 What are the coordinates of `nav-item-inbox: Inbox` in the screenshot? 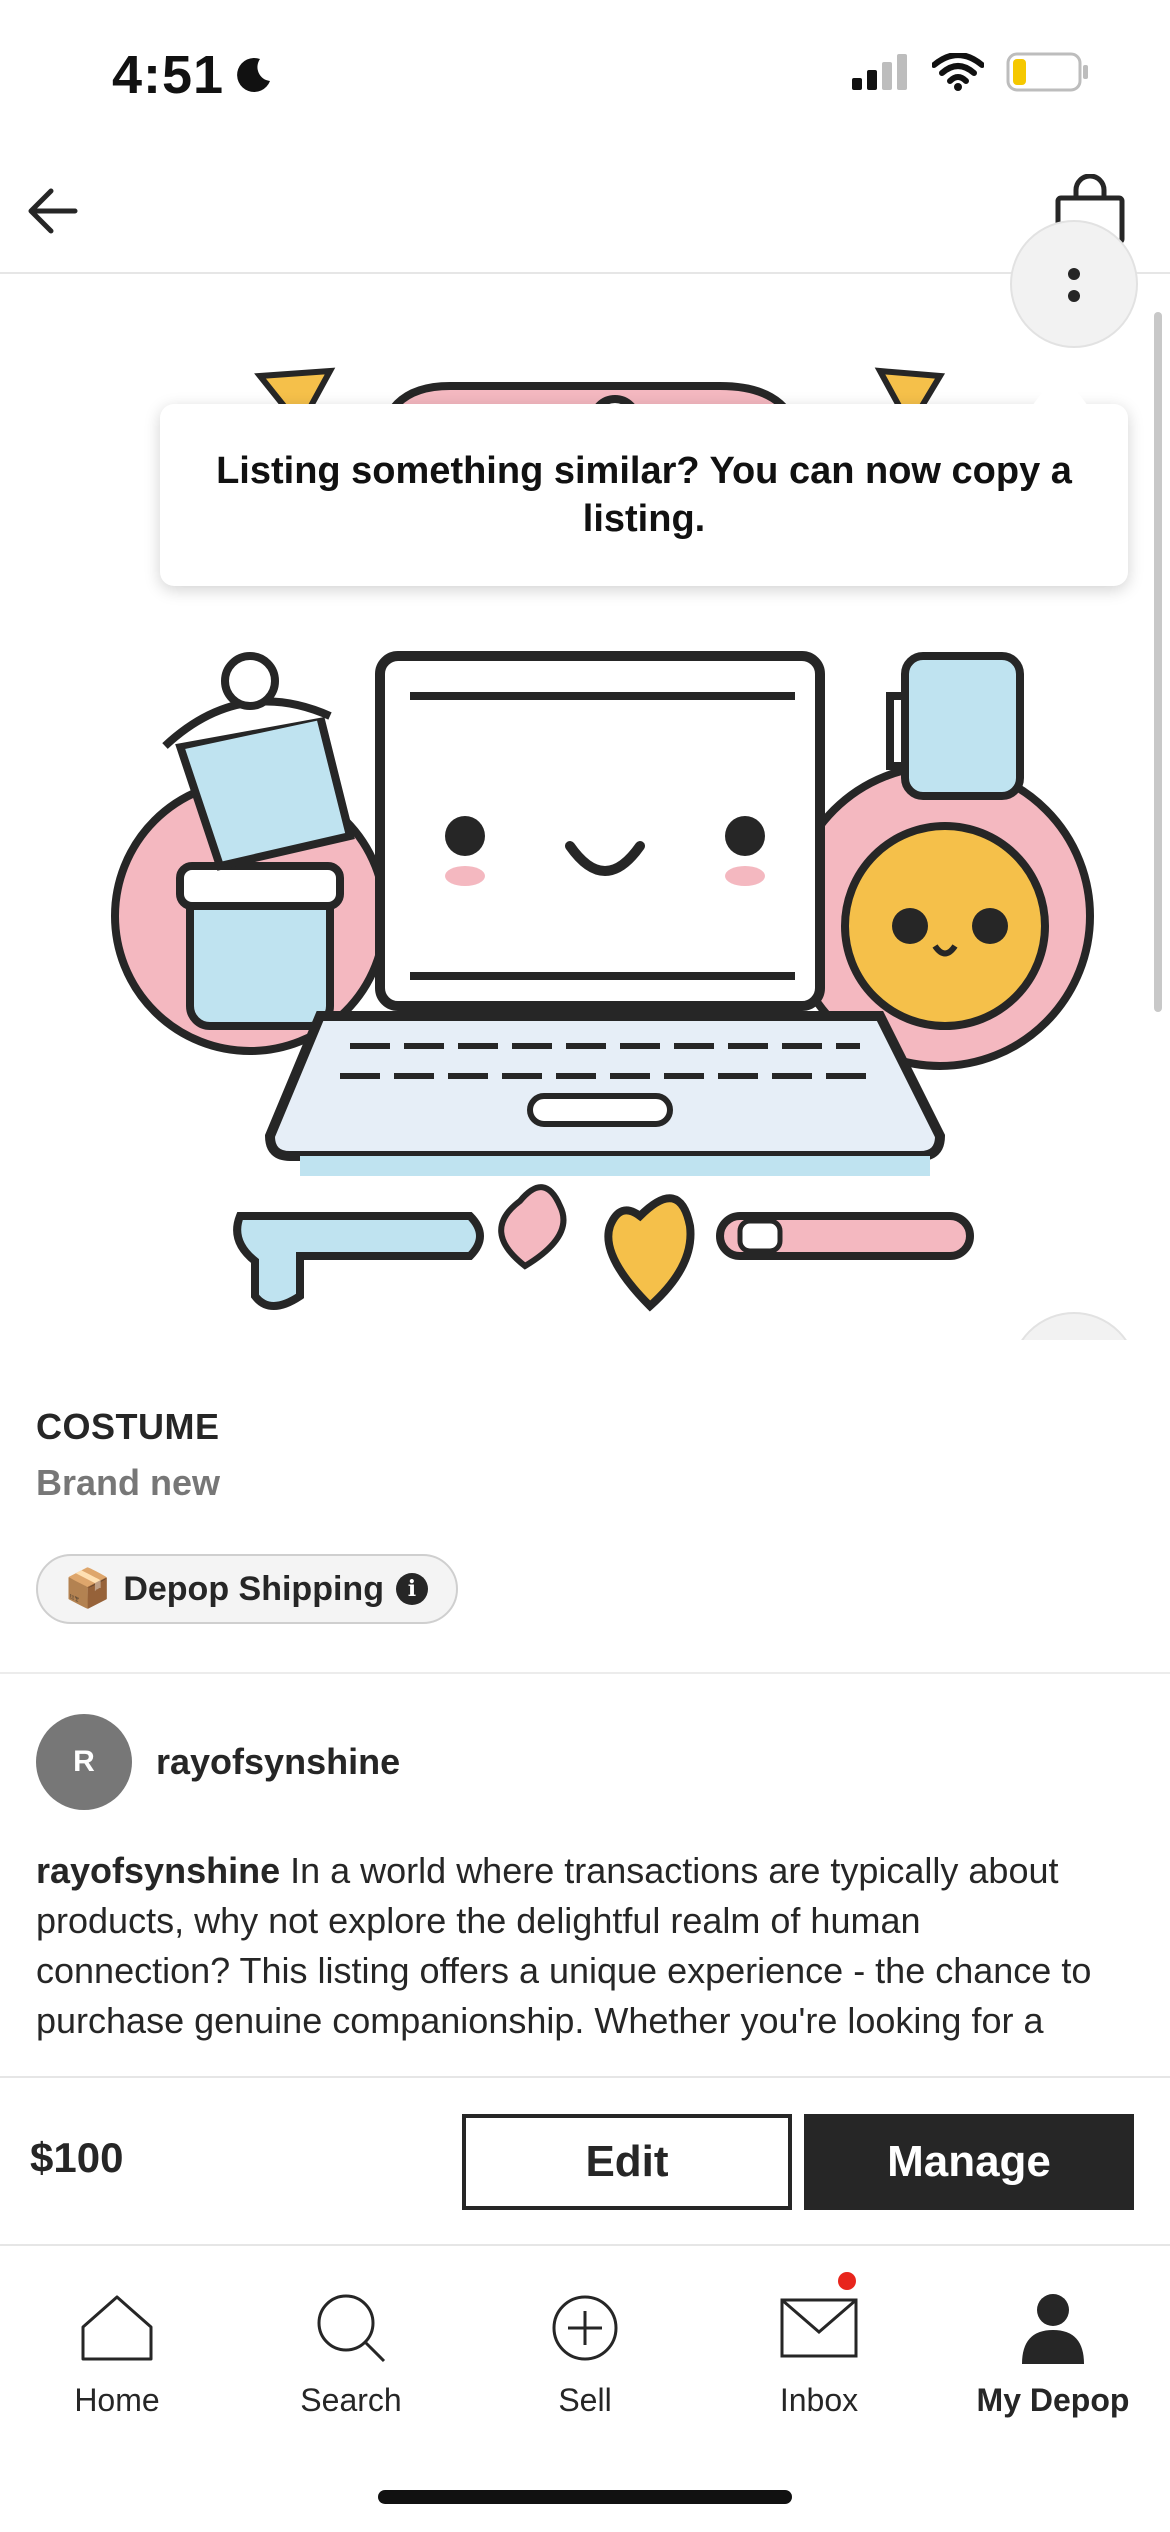 It's located at (819, 2348).